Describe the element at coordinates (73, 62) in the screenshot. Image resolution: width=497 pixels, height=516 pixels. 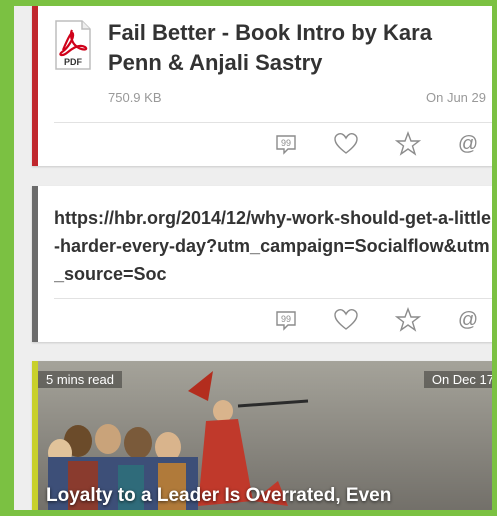
I see `pdf-icon-label: PDF` at that location.